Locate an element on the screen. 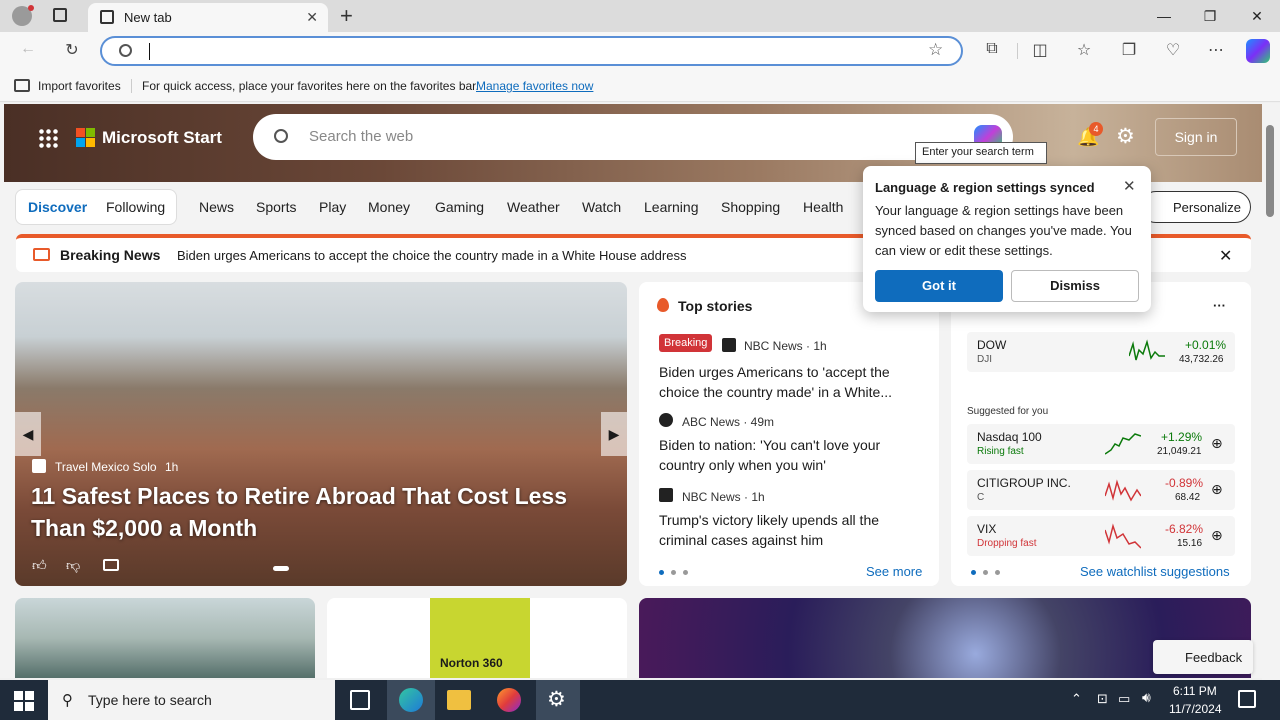 This screenshot has height=720, width=1280. like-icon: 👍︎ is located at coordinates (39, 565).